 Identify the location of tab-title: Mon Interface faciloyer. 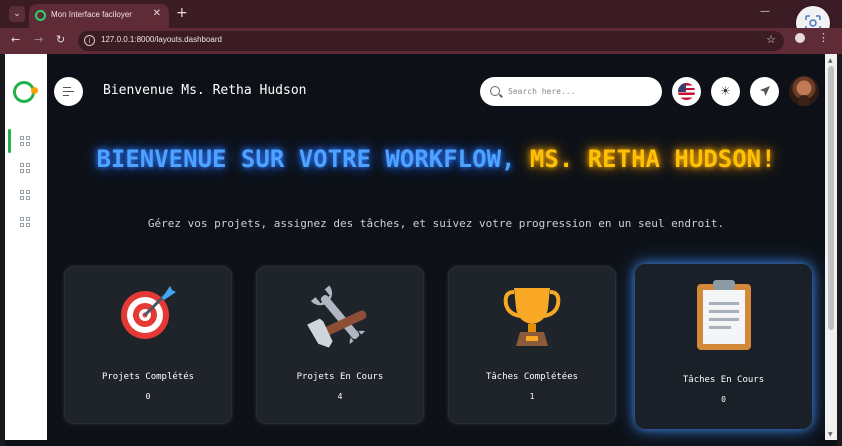
(91, 14).